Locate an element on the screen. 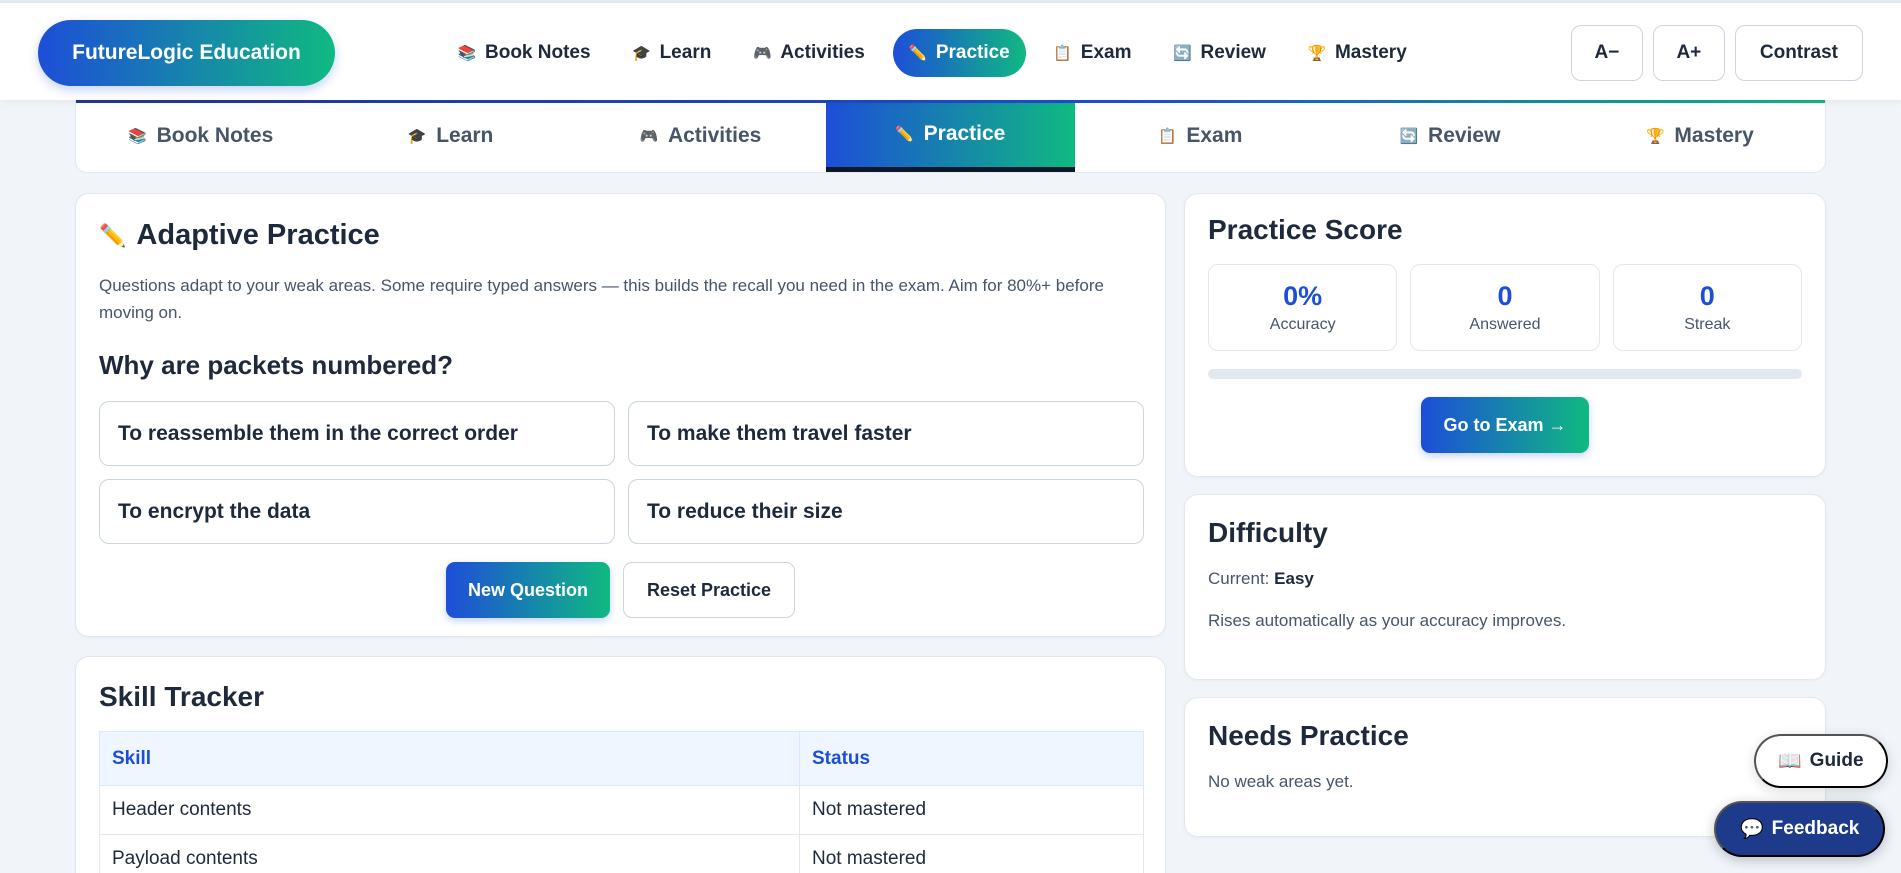  score-title: Practice Score is located at coordinates (1305, 229).